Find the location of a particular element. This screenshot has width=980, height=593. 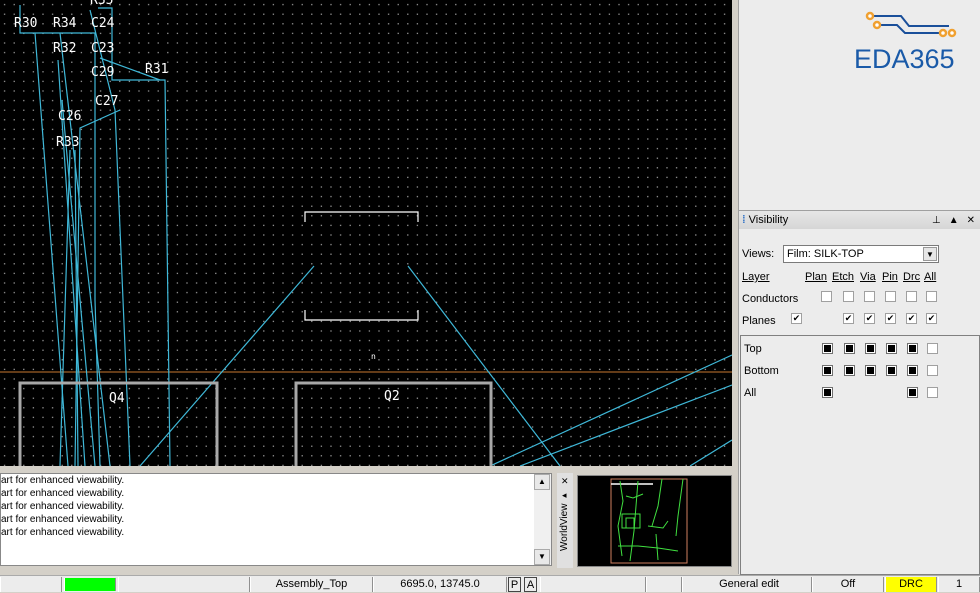

component-label: Q4 is located at coordinates (117, 398).